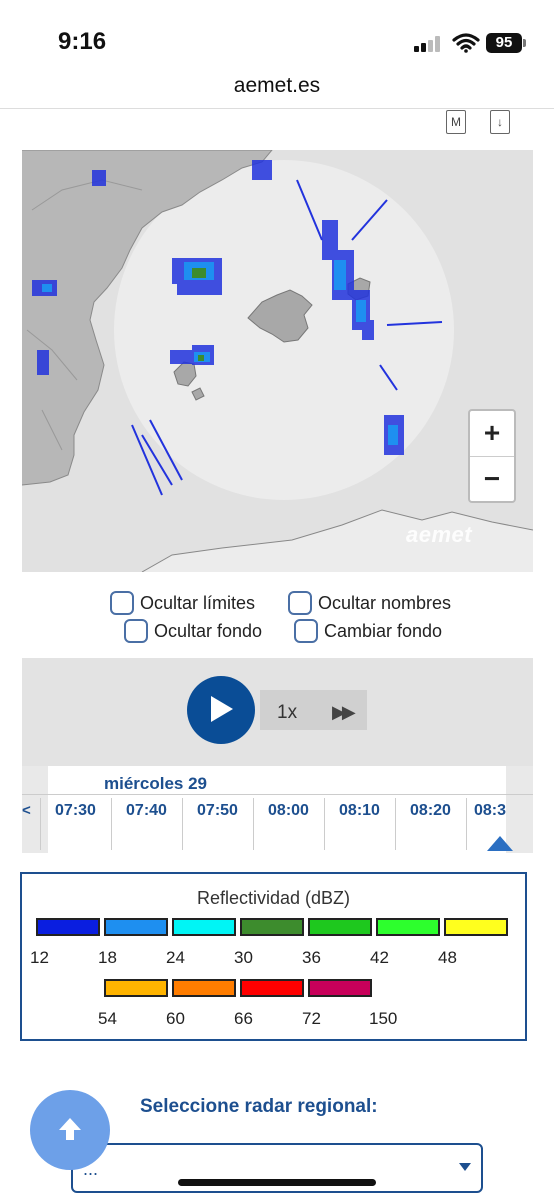  What do you see at coordinates (492, 479) in the screenshot?
I see `zoom-out-button: −` at bounding box center [492, 479].